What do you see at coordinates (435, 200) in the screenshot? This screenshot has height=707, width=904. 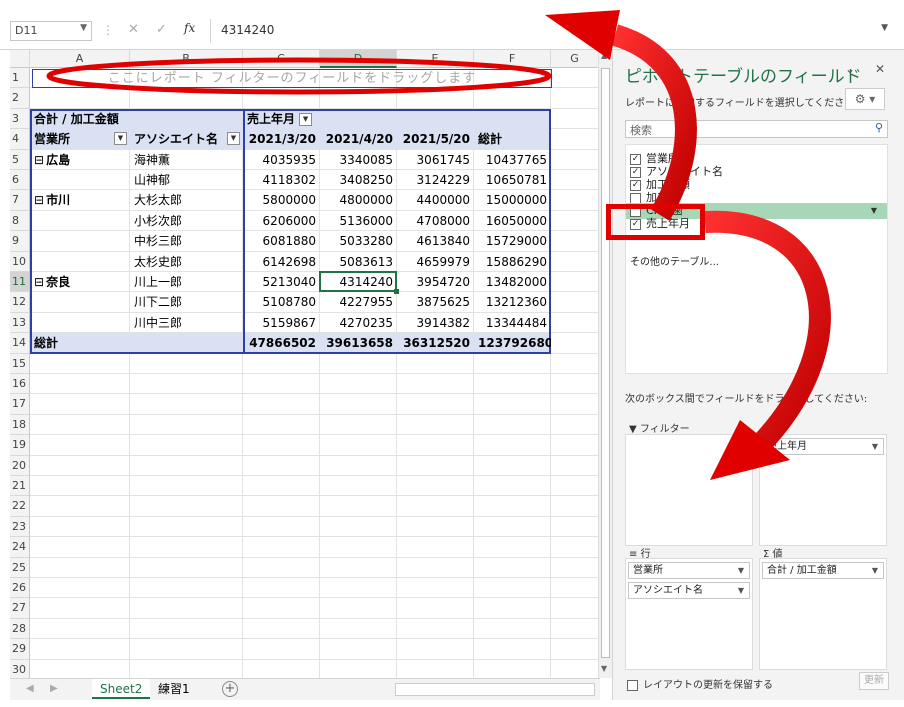 I see `pivot-value-cell: 4400000` at bounding box center [435, 200].